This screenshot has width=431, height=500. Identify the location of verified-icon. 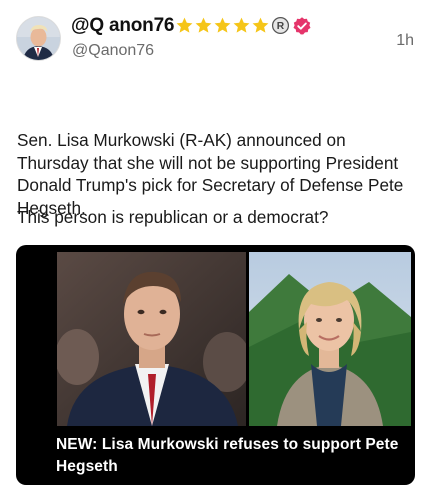
(302, 26).